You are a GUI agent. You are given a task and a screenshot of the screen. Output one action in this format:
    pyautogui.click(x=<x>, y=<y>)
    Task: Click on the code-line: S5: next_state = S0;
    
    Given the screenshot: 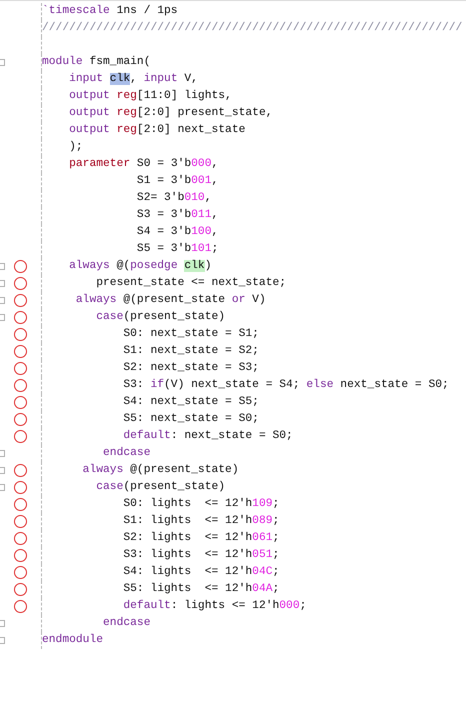 What is the action you would take?
    pyautogui.click(x=190, y=419)
    